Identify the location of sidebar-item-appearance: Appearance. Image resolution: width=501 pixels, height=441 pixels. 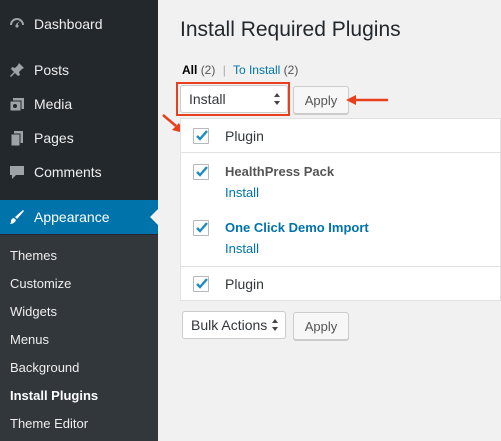
(79, 217).